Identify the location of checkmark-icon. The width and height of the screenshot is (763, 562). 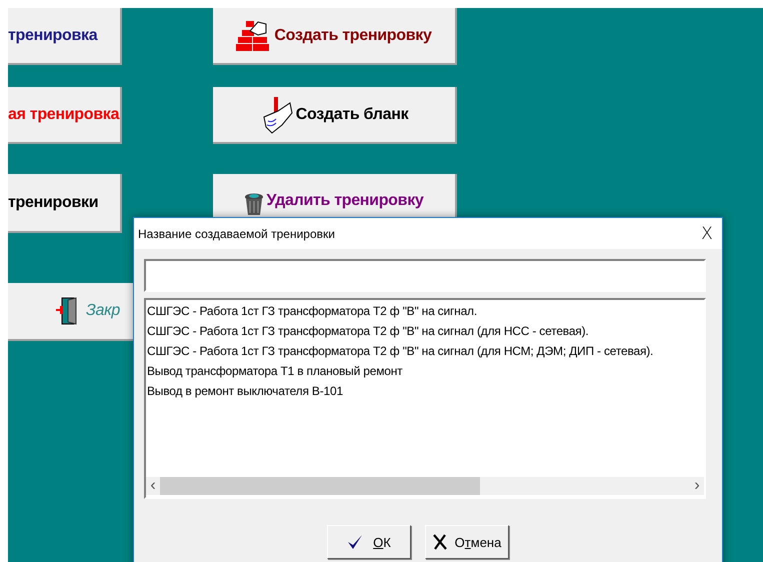
(355, 542).